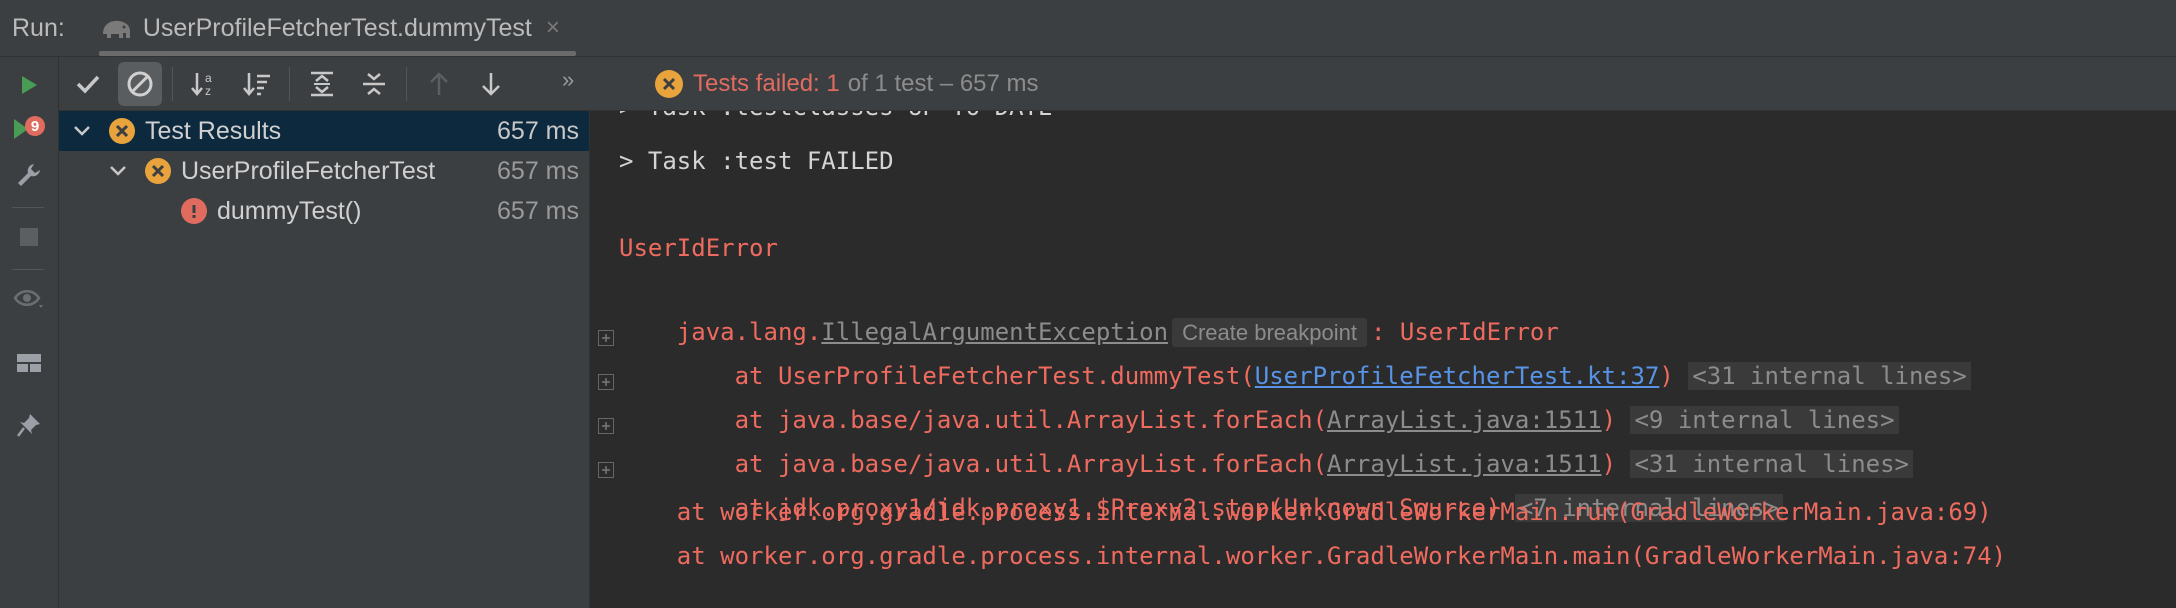  Describe the element at coordinates (29, 332) in the screenshot. I see `left-toolbar: 9` at that location.